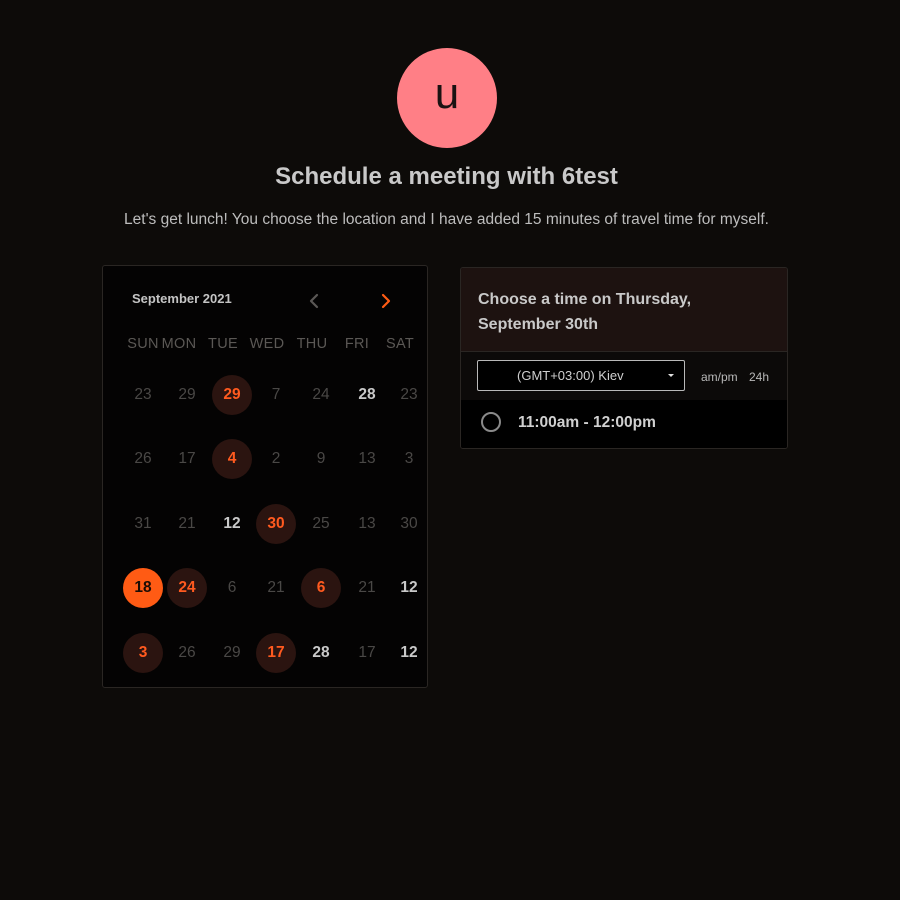  Describe the element at coordinates (587, 422) in the screenshot. I see `time-slot-label: 11:00am - 12:00pm` at that location.